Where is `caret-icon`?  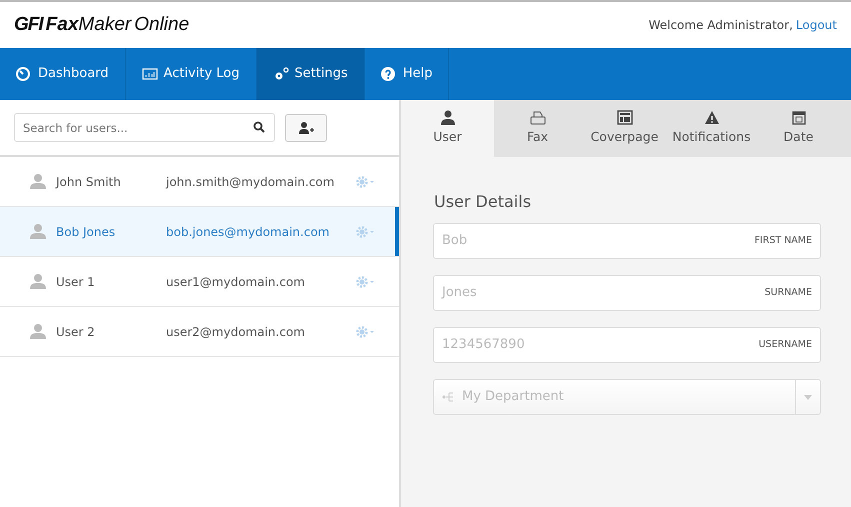 caret-icon is located at coordinates (808, 397).